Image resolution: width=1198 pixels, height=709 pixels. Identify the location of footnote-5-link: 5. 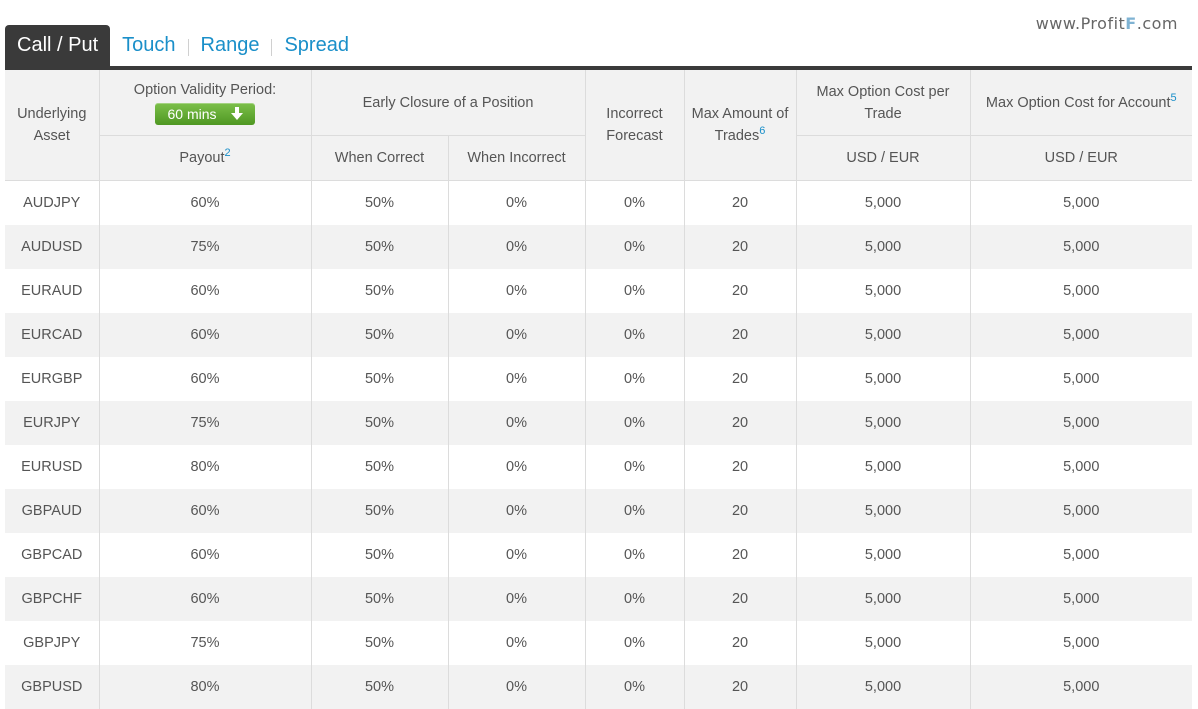
(1173, 98).